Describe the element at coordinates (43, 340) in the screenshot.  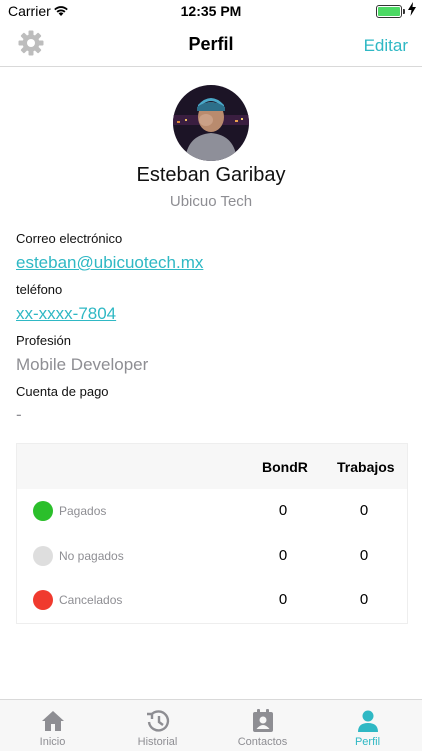
I see `profession-label: Profesión` at that location.